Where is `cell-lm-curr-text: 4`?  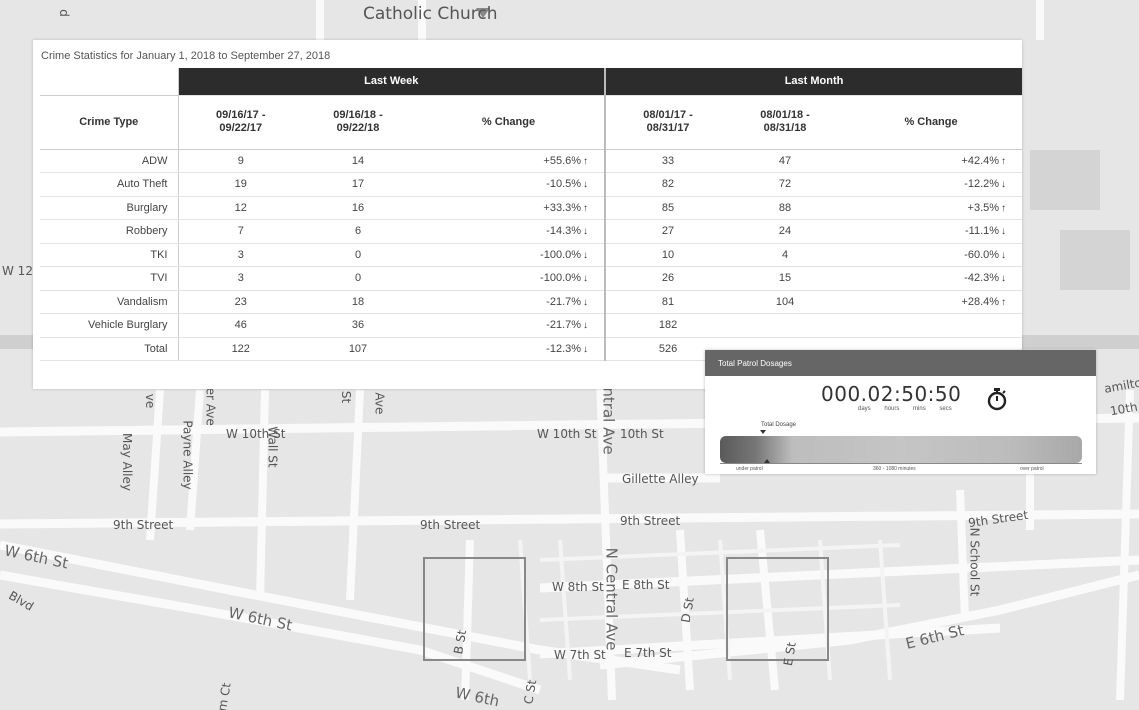
cell-lm-curr-text: 4 is located at coordinates (785, 254).